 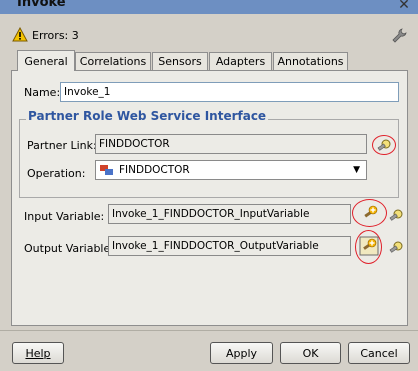 I want to click on bottom-separator, so click(x=209, y=330).